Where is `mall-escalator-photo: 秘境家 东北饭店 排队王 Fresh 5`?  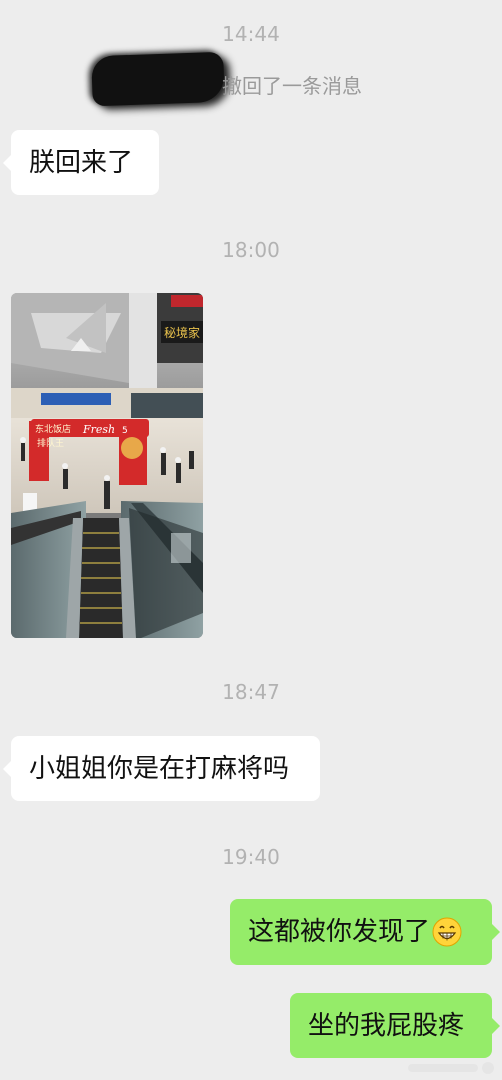
mall-escalator-photo: 秘境家 东北饭店 排队王 Fresh 5 is located at coordinates (107, 465).